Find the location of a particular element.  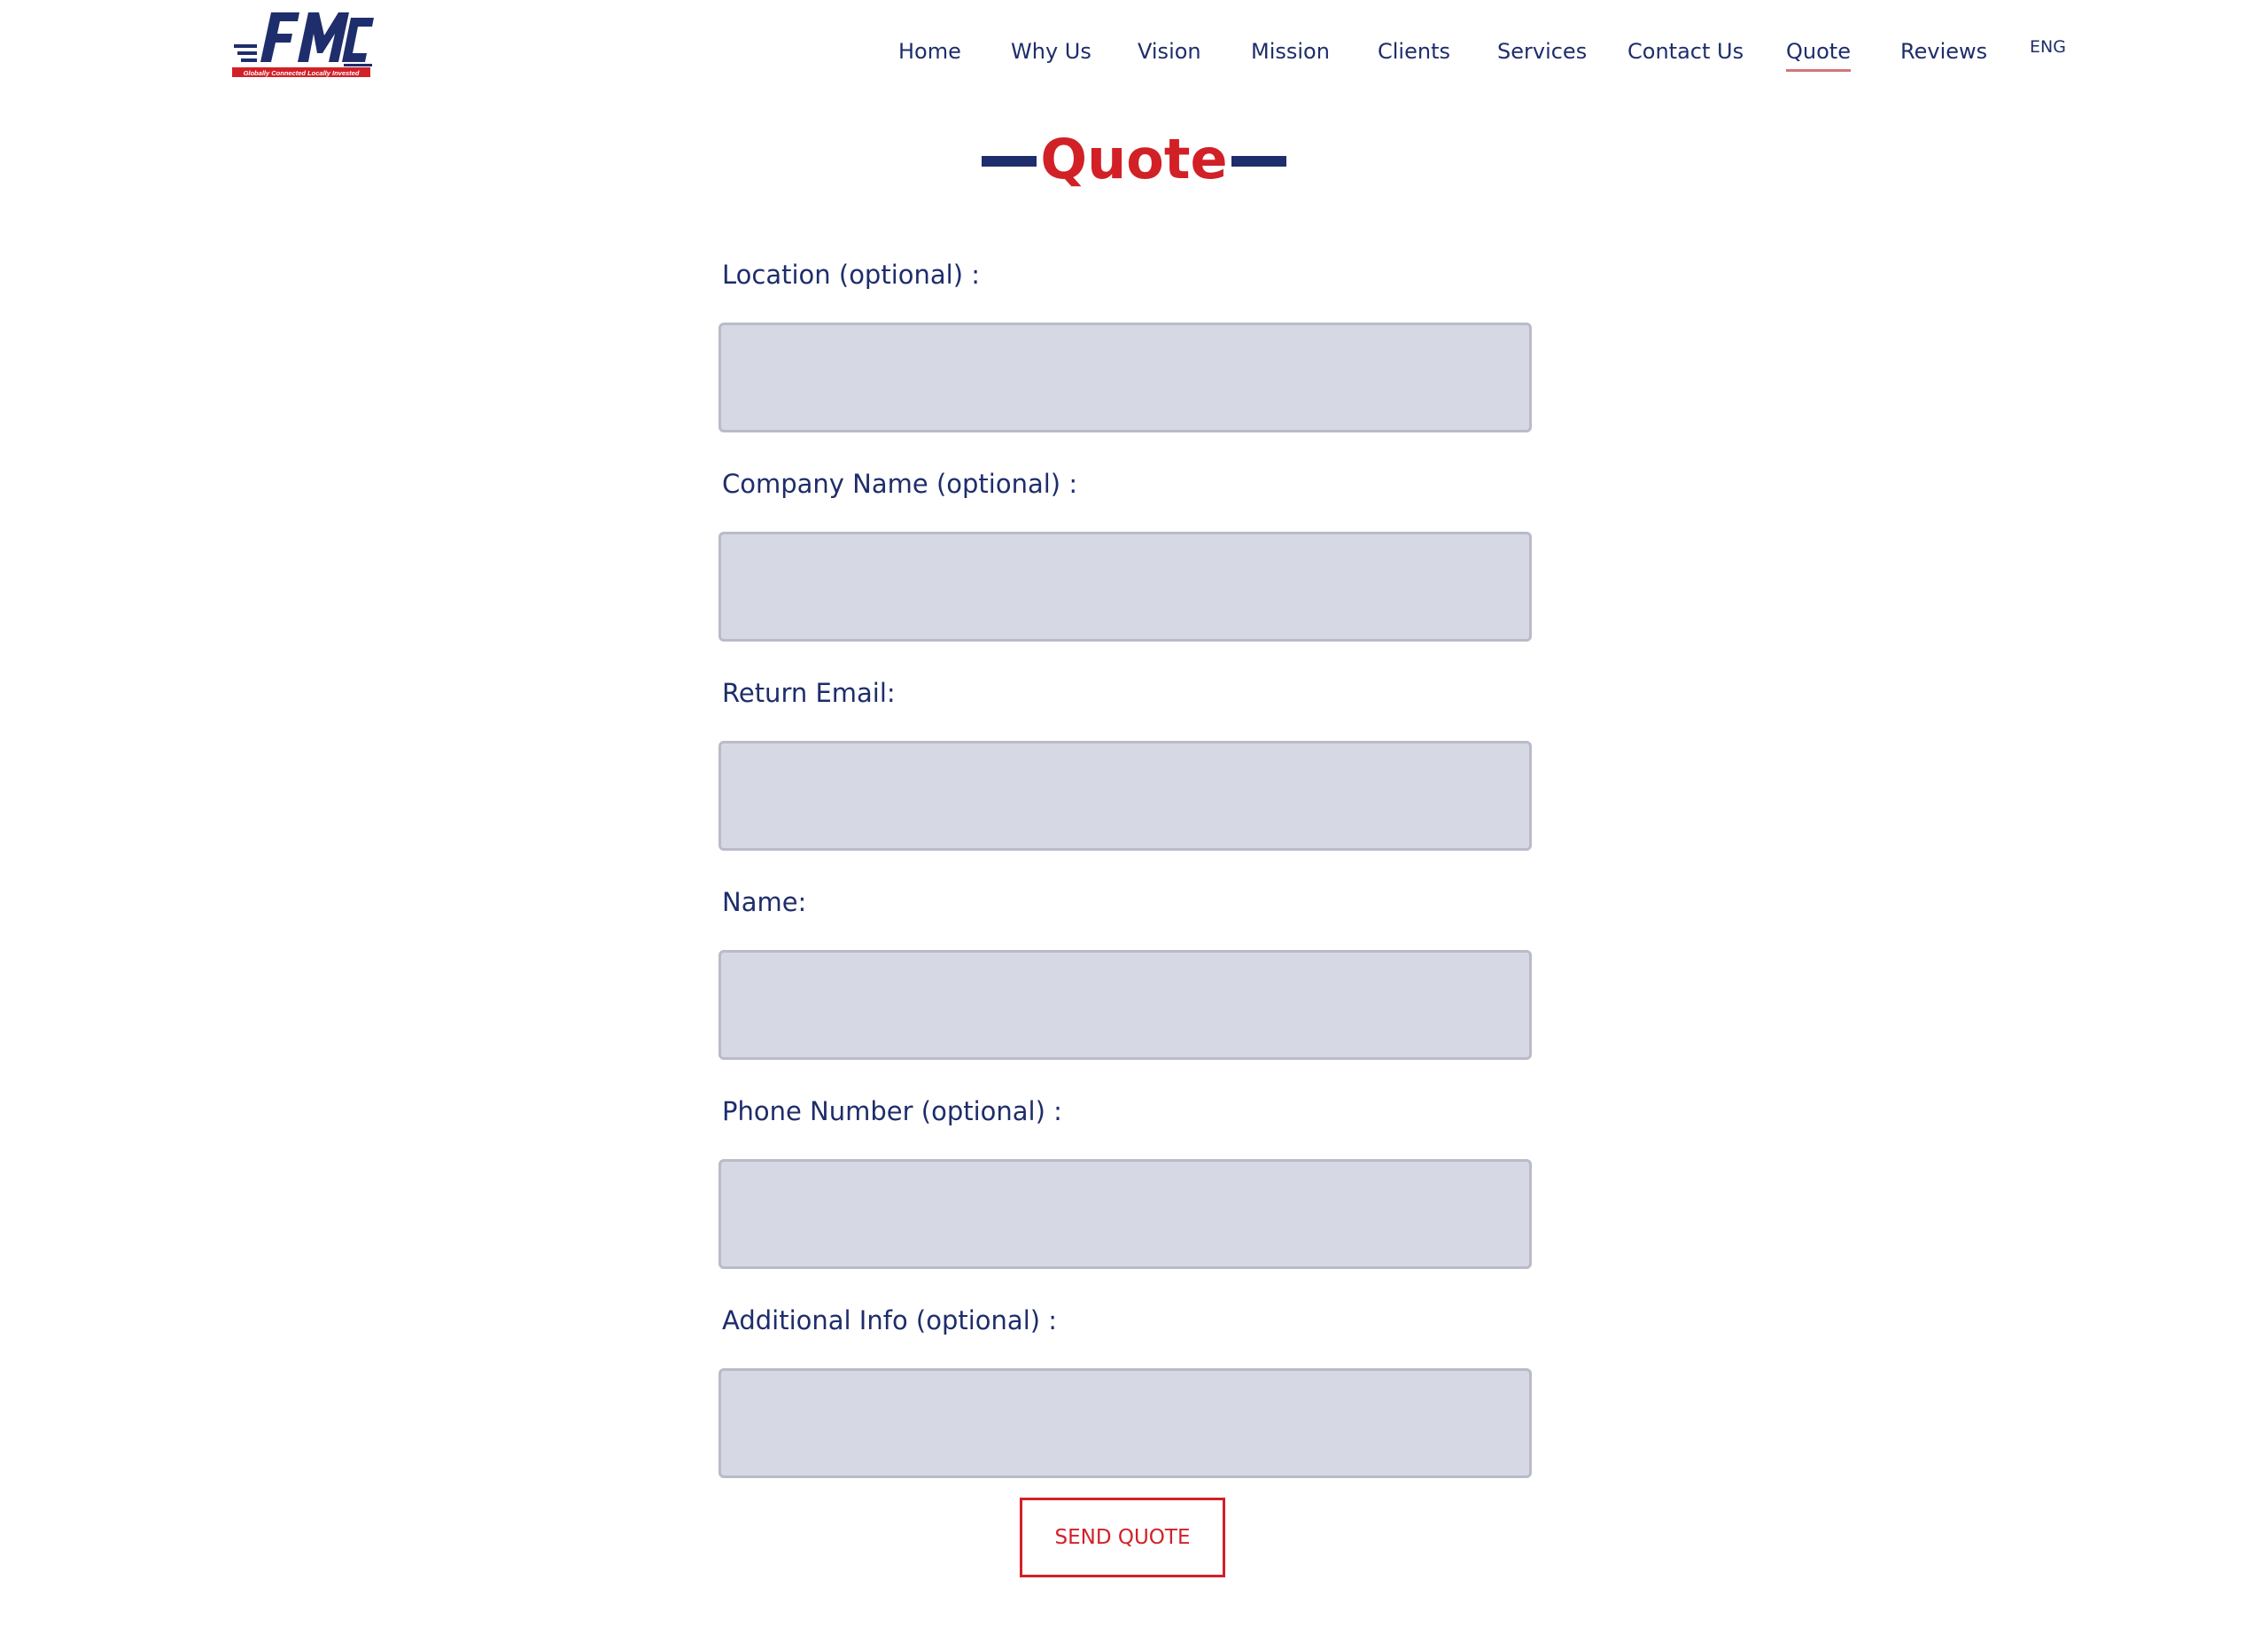

return-email-input is located at coordinates (1125, 796).